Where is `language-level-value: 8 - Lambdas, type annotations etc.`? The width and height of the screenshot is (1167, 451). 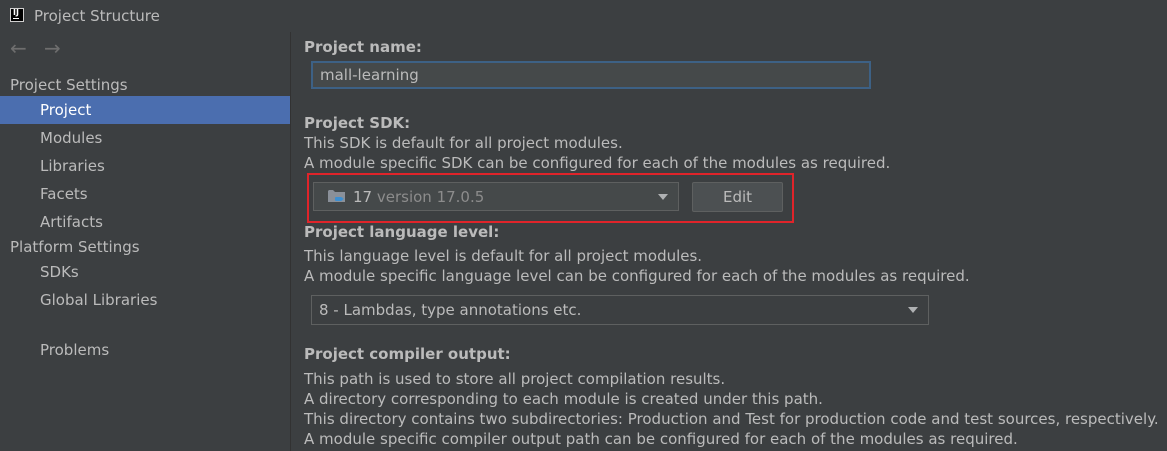 language-level-value: 8 - Lambdas, type annotations etc. is located at coordinates (450, 310).